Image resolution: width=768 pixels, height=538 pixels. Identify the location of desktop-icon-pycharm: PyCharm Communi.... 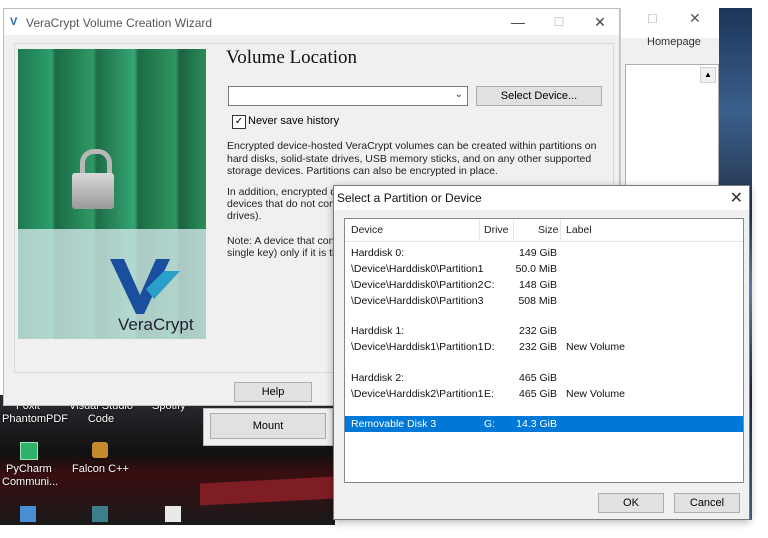
(30, 476).